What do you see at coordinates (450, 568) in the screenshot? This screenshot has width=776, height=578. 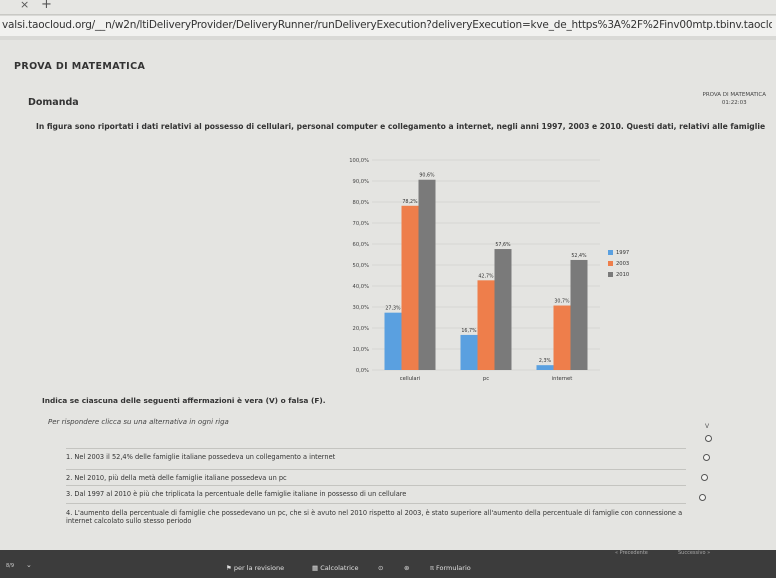 I see `formulary-button: π Formulario` at bounding box center [450, 568].